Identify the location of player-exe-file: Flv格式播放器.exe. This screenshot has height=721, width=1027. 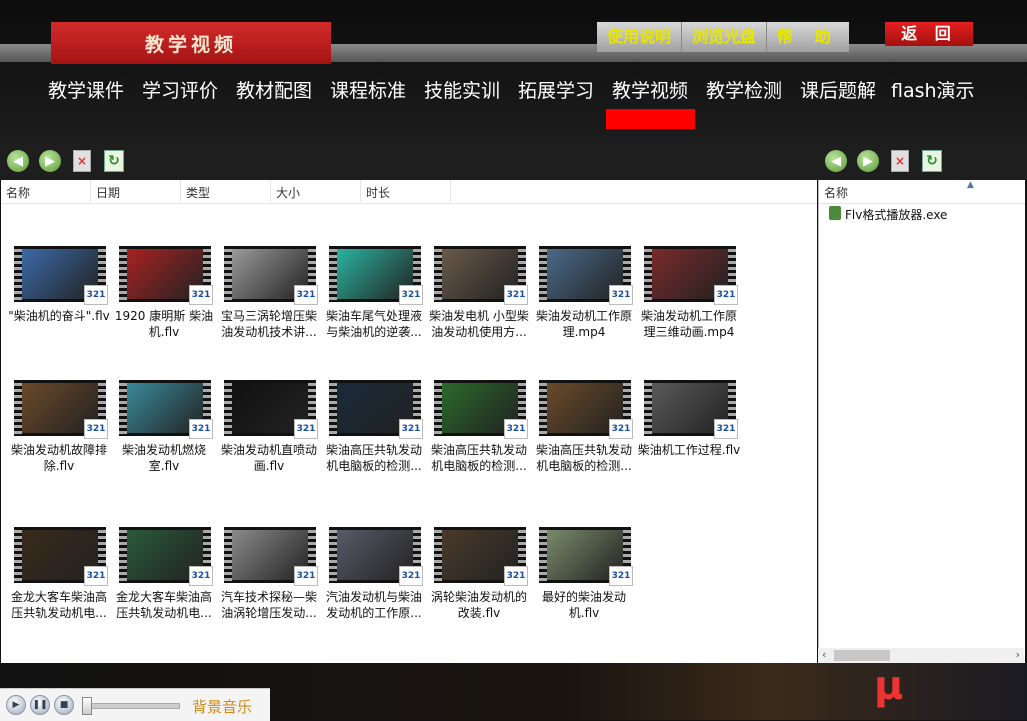
(896, 214).